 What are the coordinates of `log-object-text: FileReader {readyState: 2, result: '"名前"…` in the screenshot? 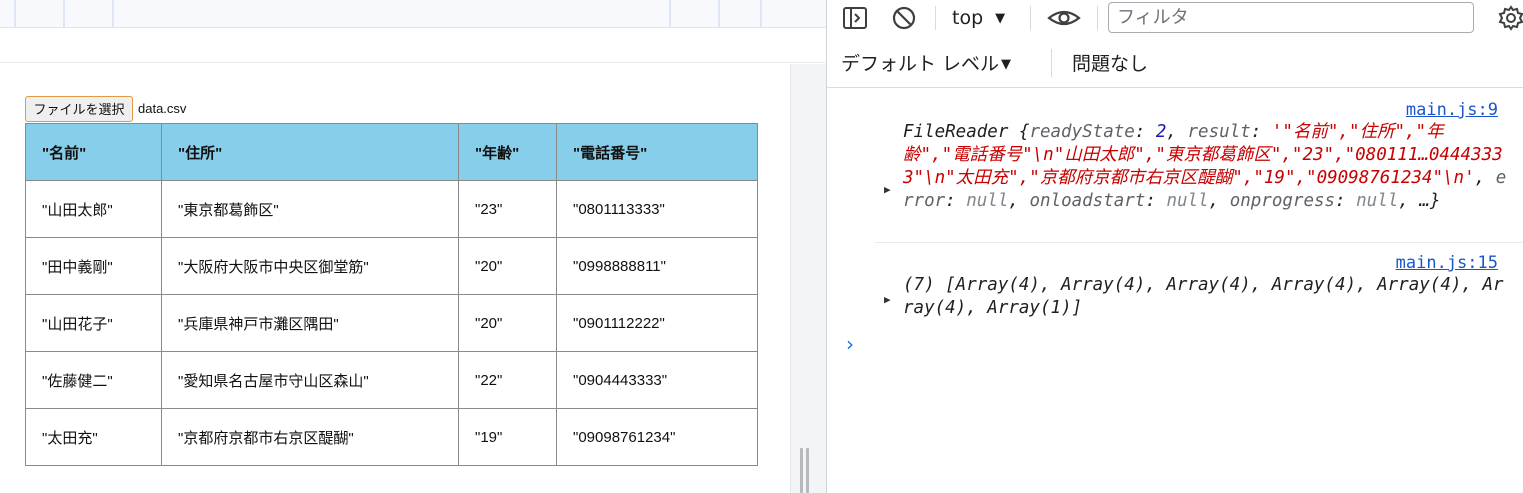 It's located at (1205, 167).